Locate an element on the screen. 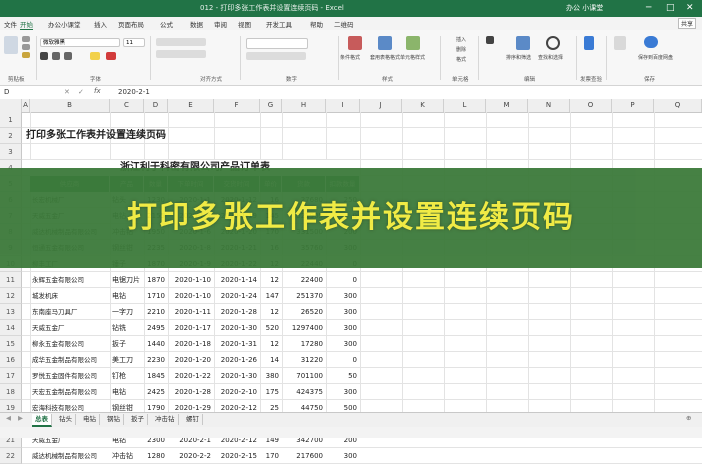 This screenshot has width=702, height=464. cell-deduct-qty: 0 is located at coordinates (341, 360).